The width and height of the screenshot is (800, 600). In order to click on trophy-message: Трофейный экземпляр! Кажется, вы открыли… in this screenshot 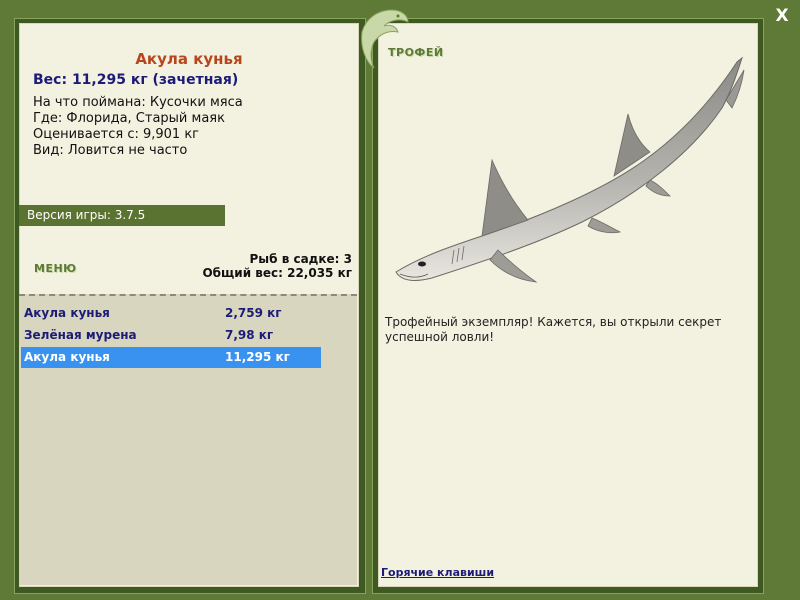, I will do `click(553, 329)`.